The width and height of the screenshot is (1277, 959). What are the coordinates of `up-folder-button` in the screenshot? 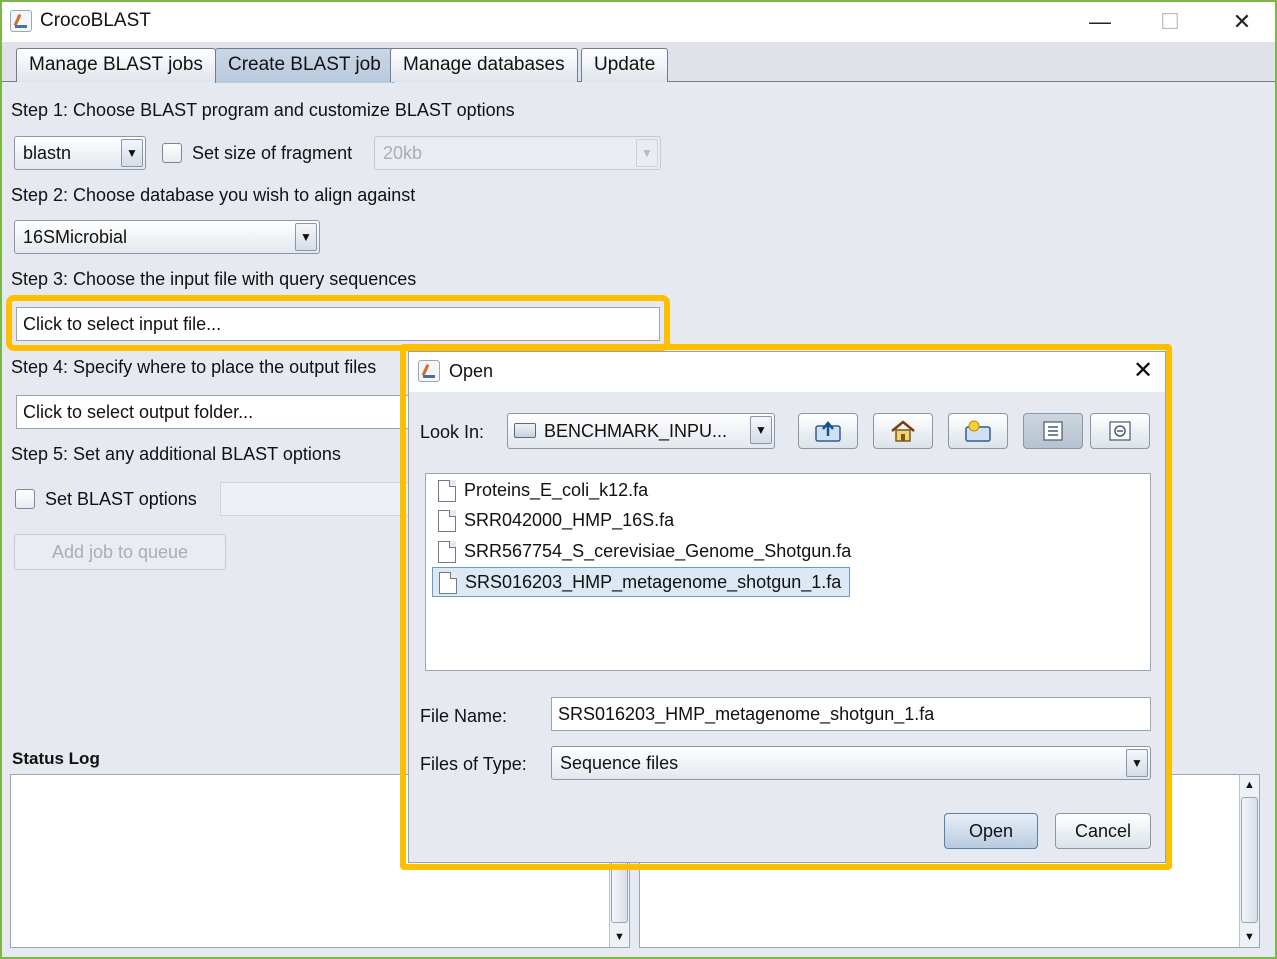 It's located at (828, 431).